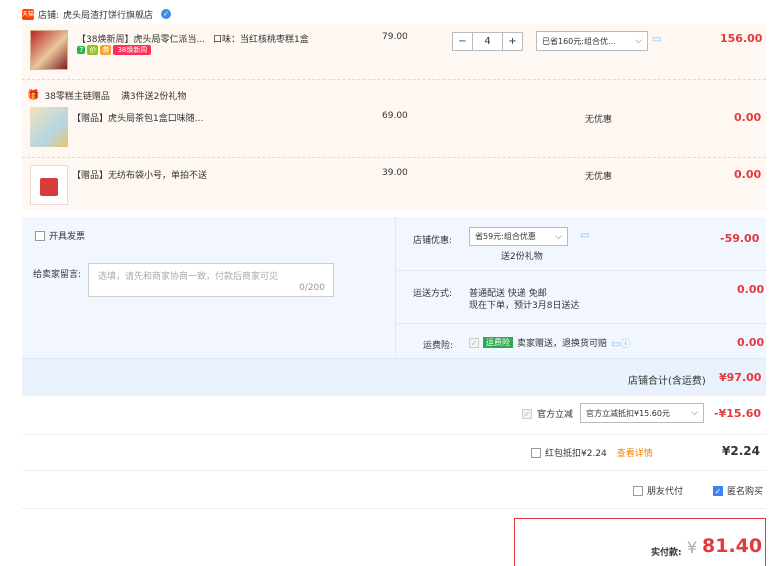 The image size is (775, 566). I want to click on gift-icon: 🎁, so click(33, 95).